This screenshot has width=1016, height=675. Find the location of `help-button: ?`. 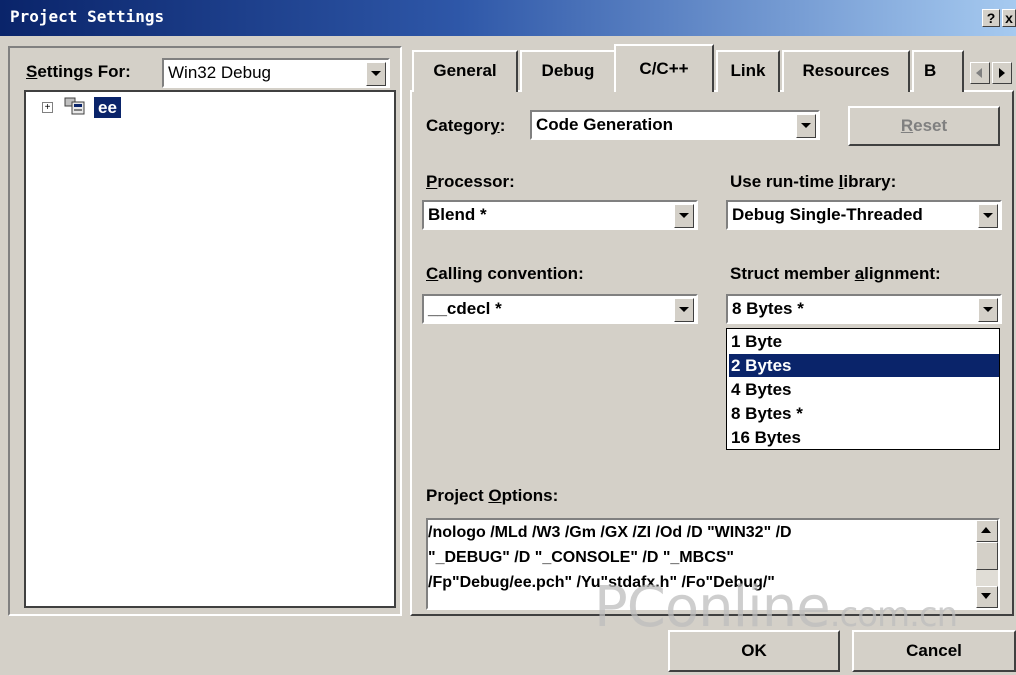

help-button: ? is located at coordinates (991, 18).